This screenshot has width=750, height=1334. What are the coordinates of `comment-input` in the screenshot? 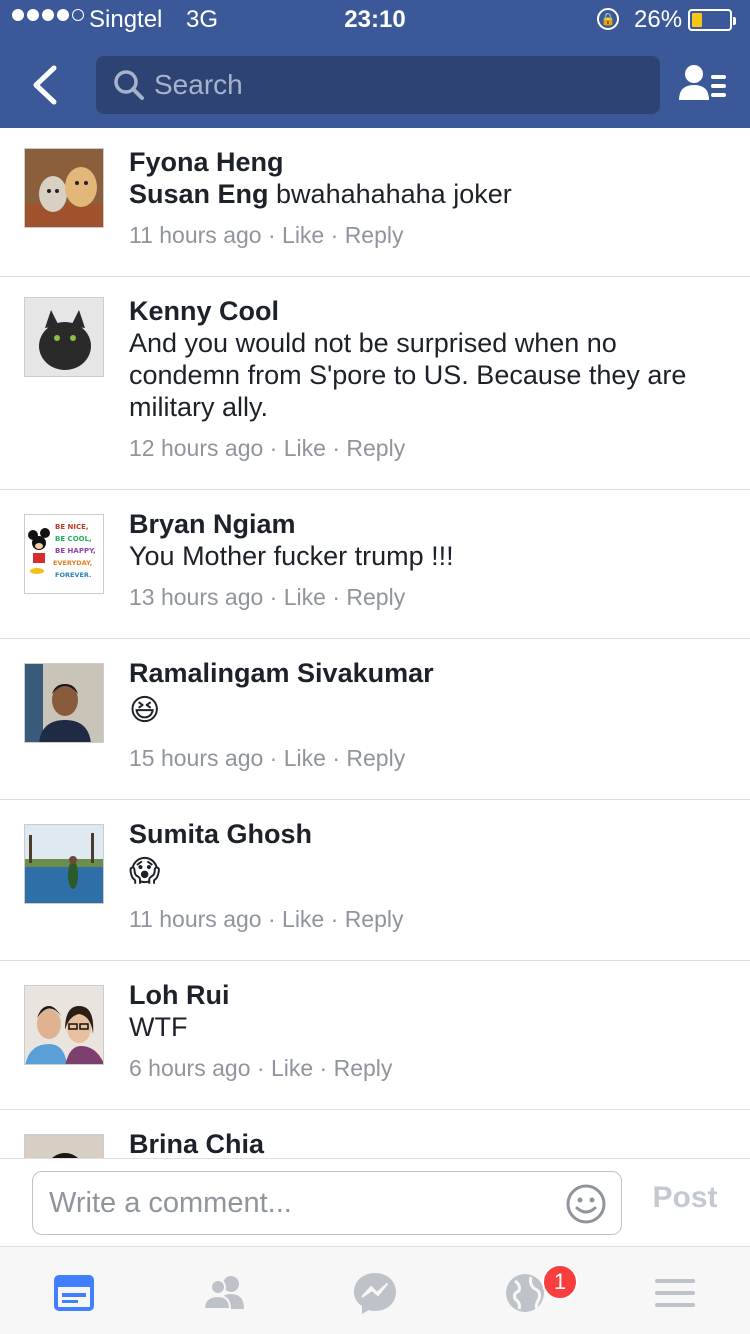 It's located at (299, 1203).